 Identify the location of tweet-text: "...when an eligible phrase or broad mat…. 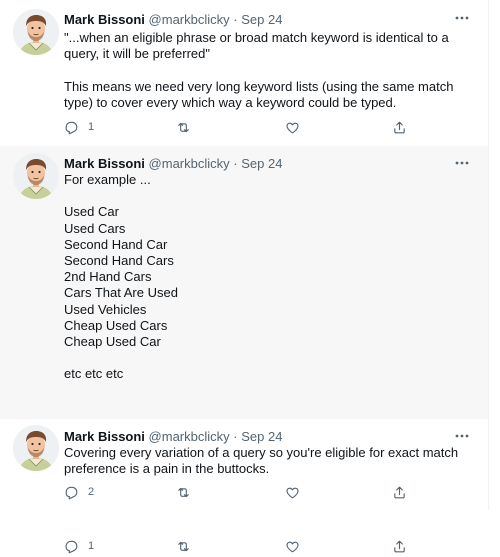
(259, 70).